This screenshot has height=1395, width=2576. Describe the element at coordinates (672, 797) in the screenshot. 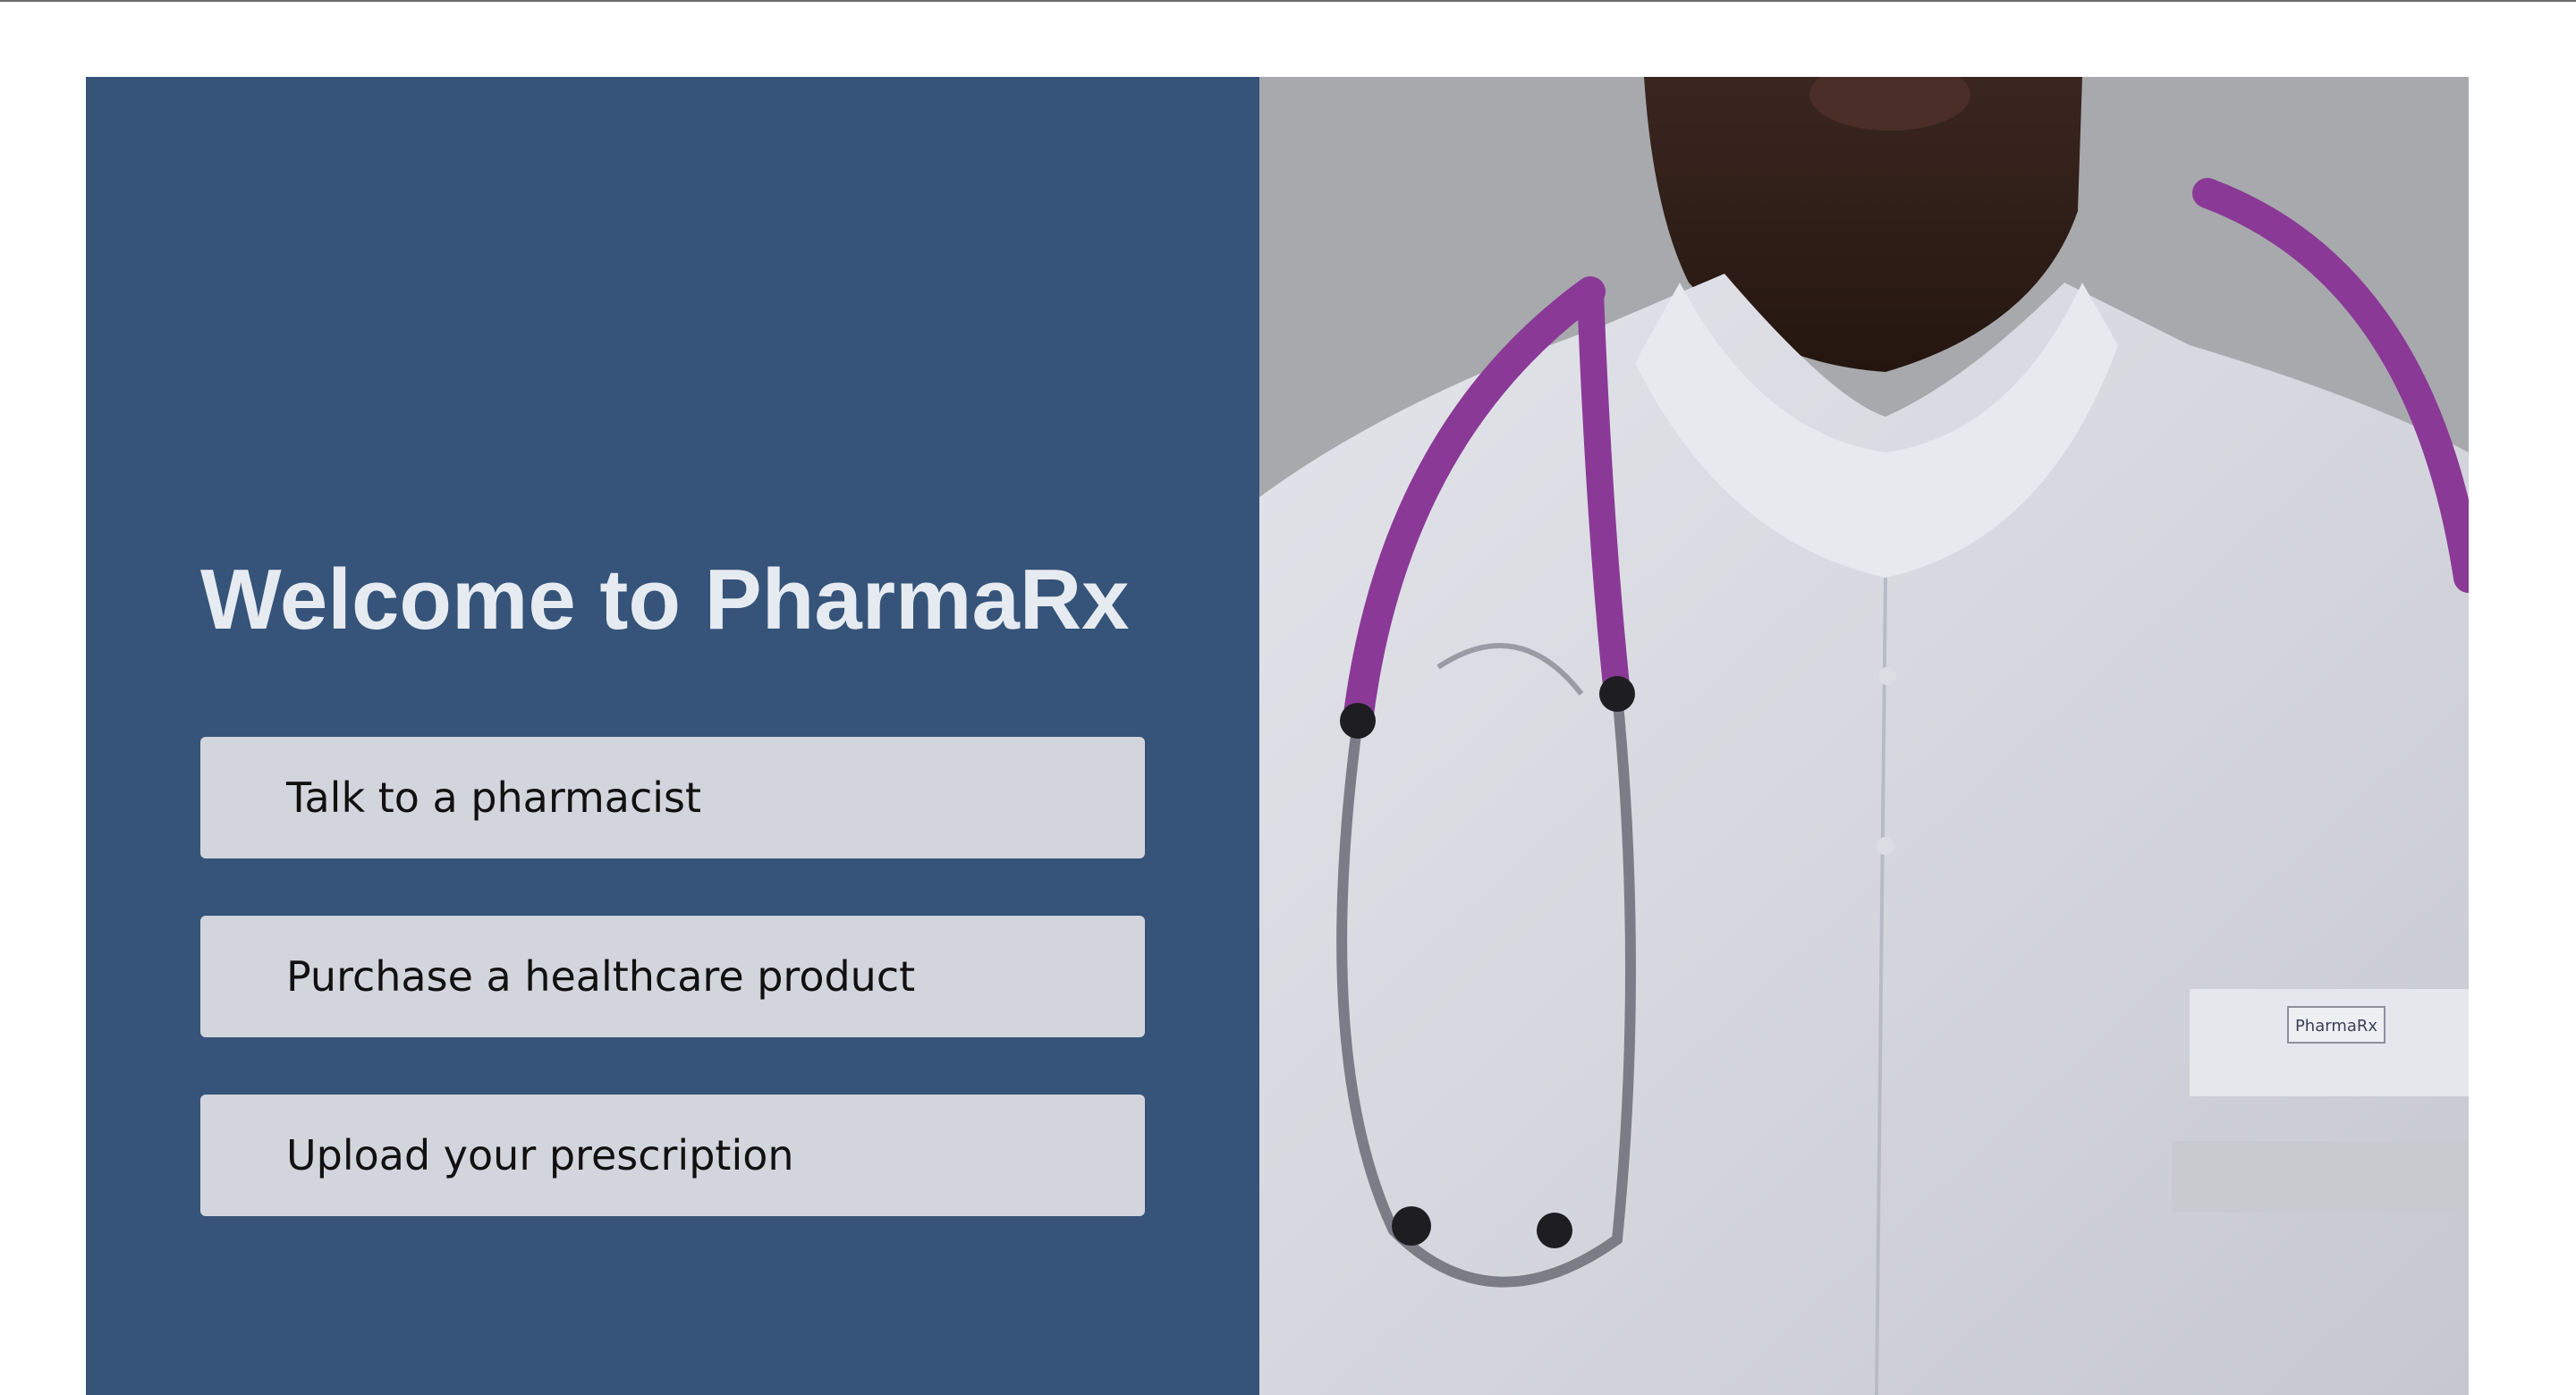

I see `talk-to-pharmacist-button: Talk to a pharmacist` at that location.